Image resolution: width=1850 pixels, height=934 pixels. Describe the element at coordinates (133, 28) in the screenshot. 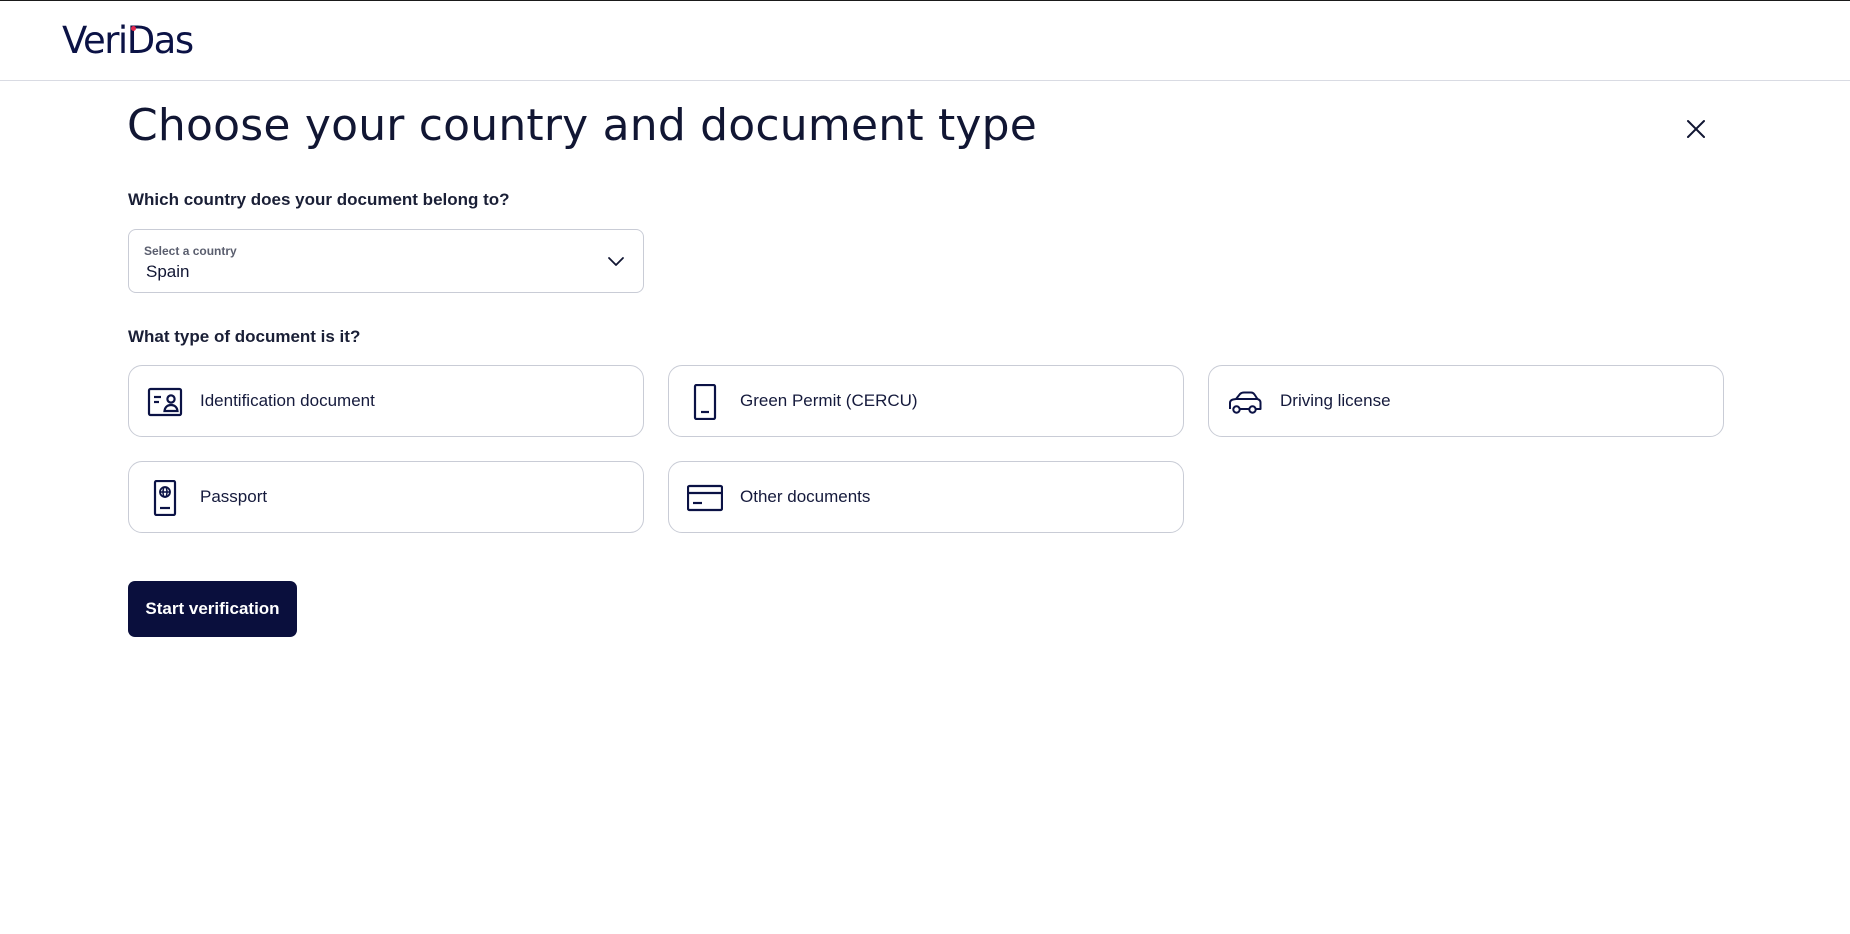

I see `logo-dot` at that location.